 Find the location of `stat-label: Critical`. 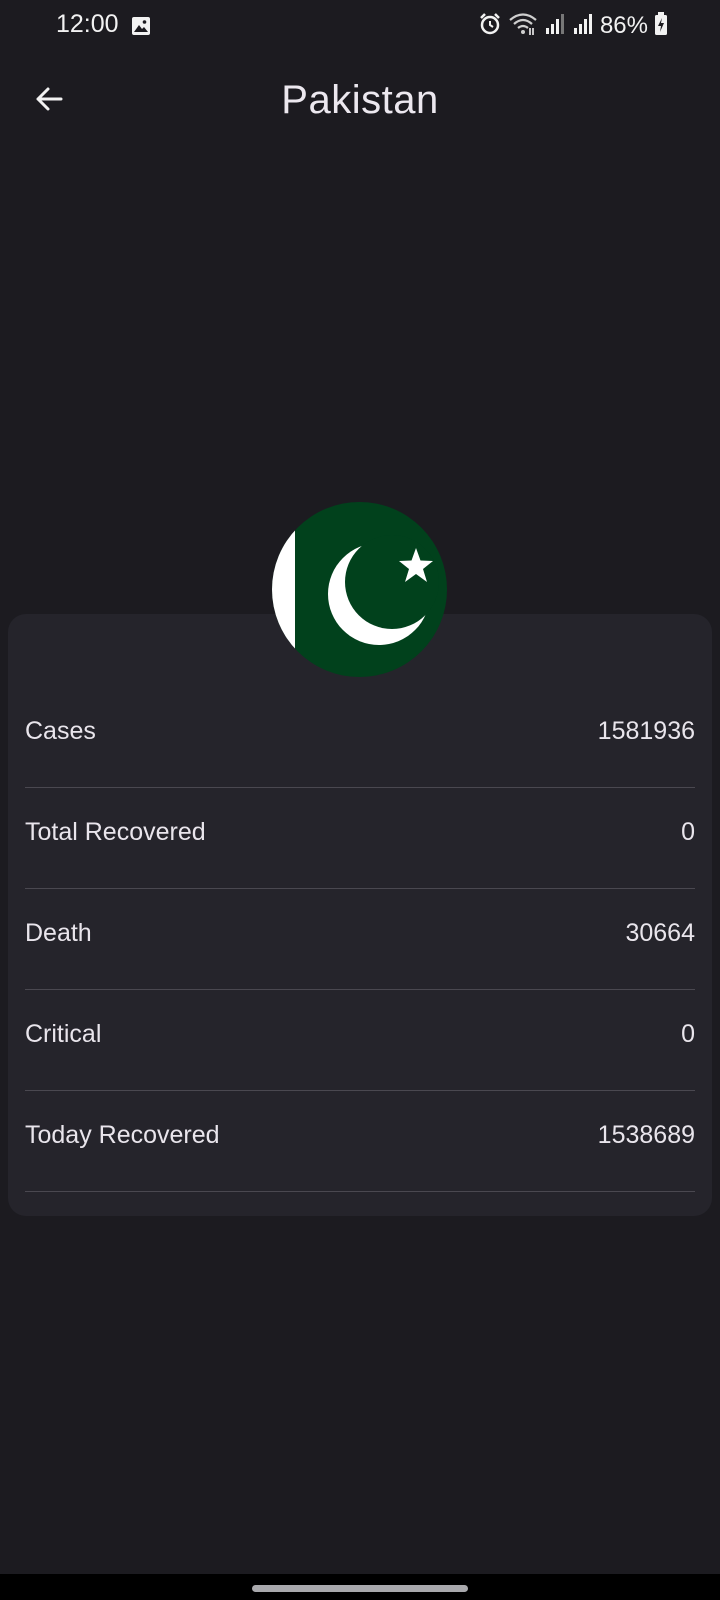

stat-label: Critical is located at coordinates (63, 1034).